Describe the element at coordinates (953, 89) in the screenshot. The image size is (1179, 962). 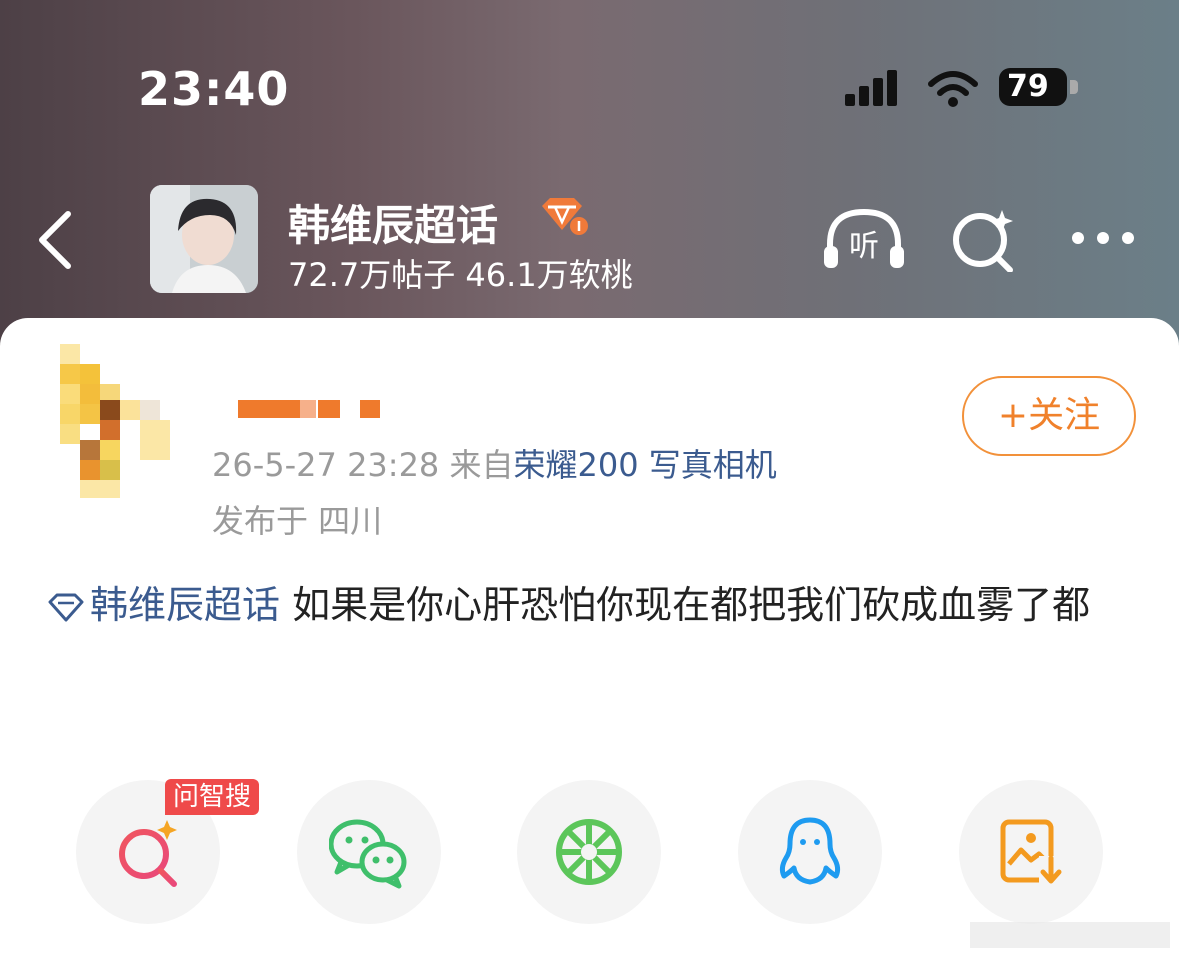
I see `wifi-icon` at that location.